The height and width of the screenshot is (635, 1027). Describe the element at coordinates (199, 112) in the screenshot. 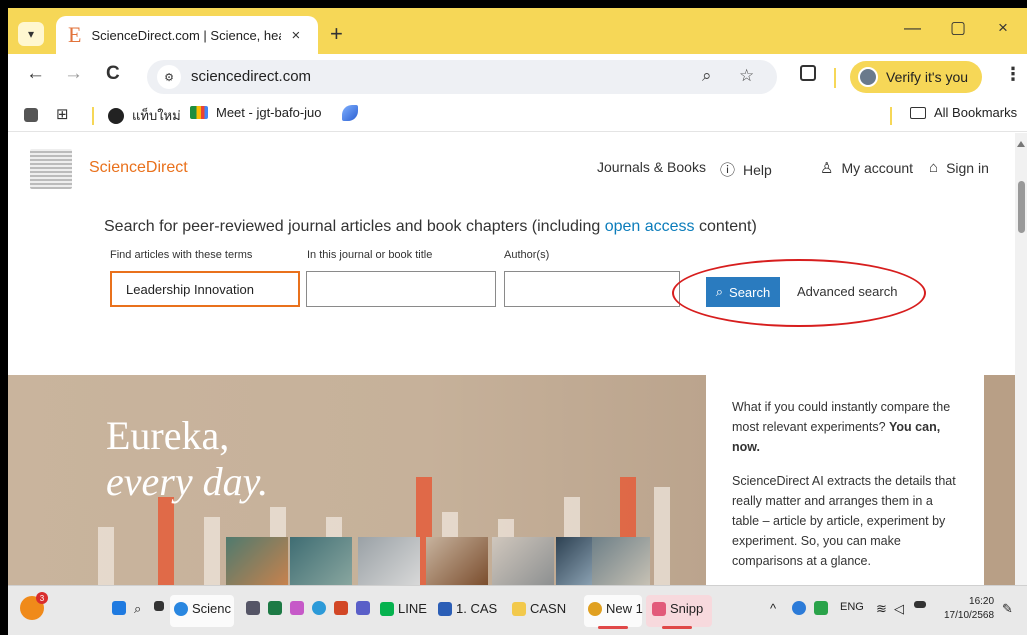

I see `meet-icon` at that location.